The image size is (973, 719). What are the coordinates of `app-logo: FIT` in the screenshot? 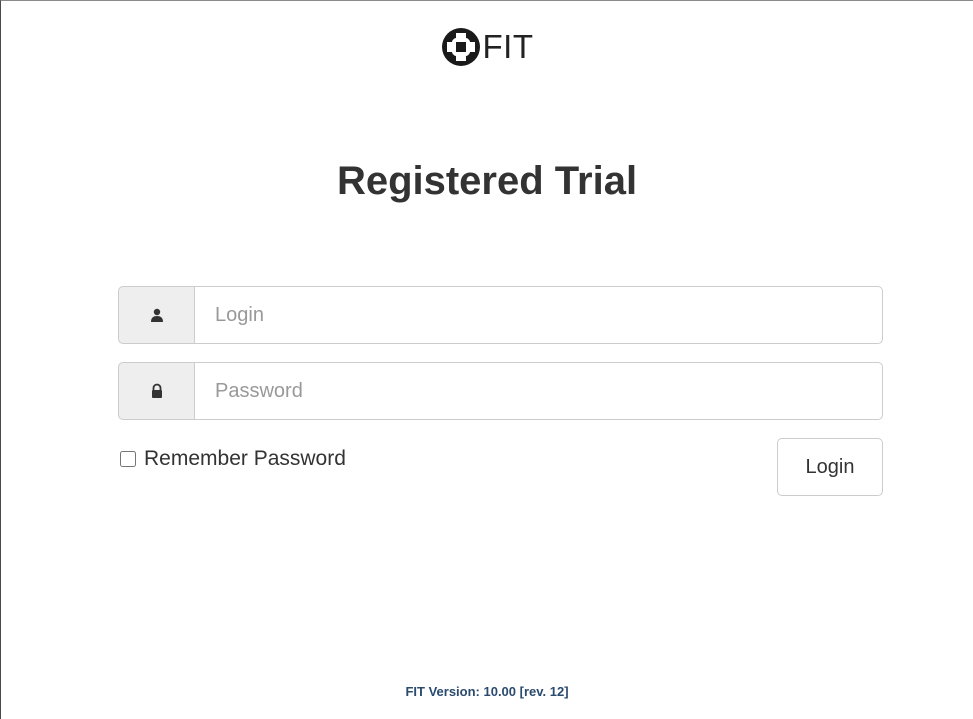 It's located at (487, 47).